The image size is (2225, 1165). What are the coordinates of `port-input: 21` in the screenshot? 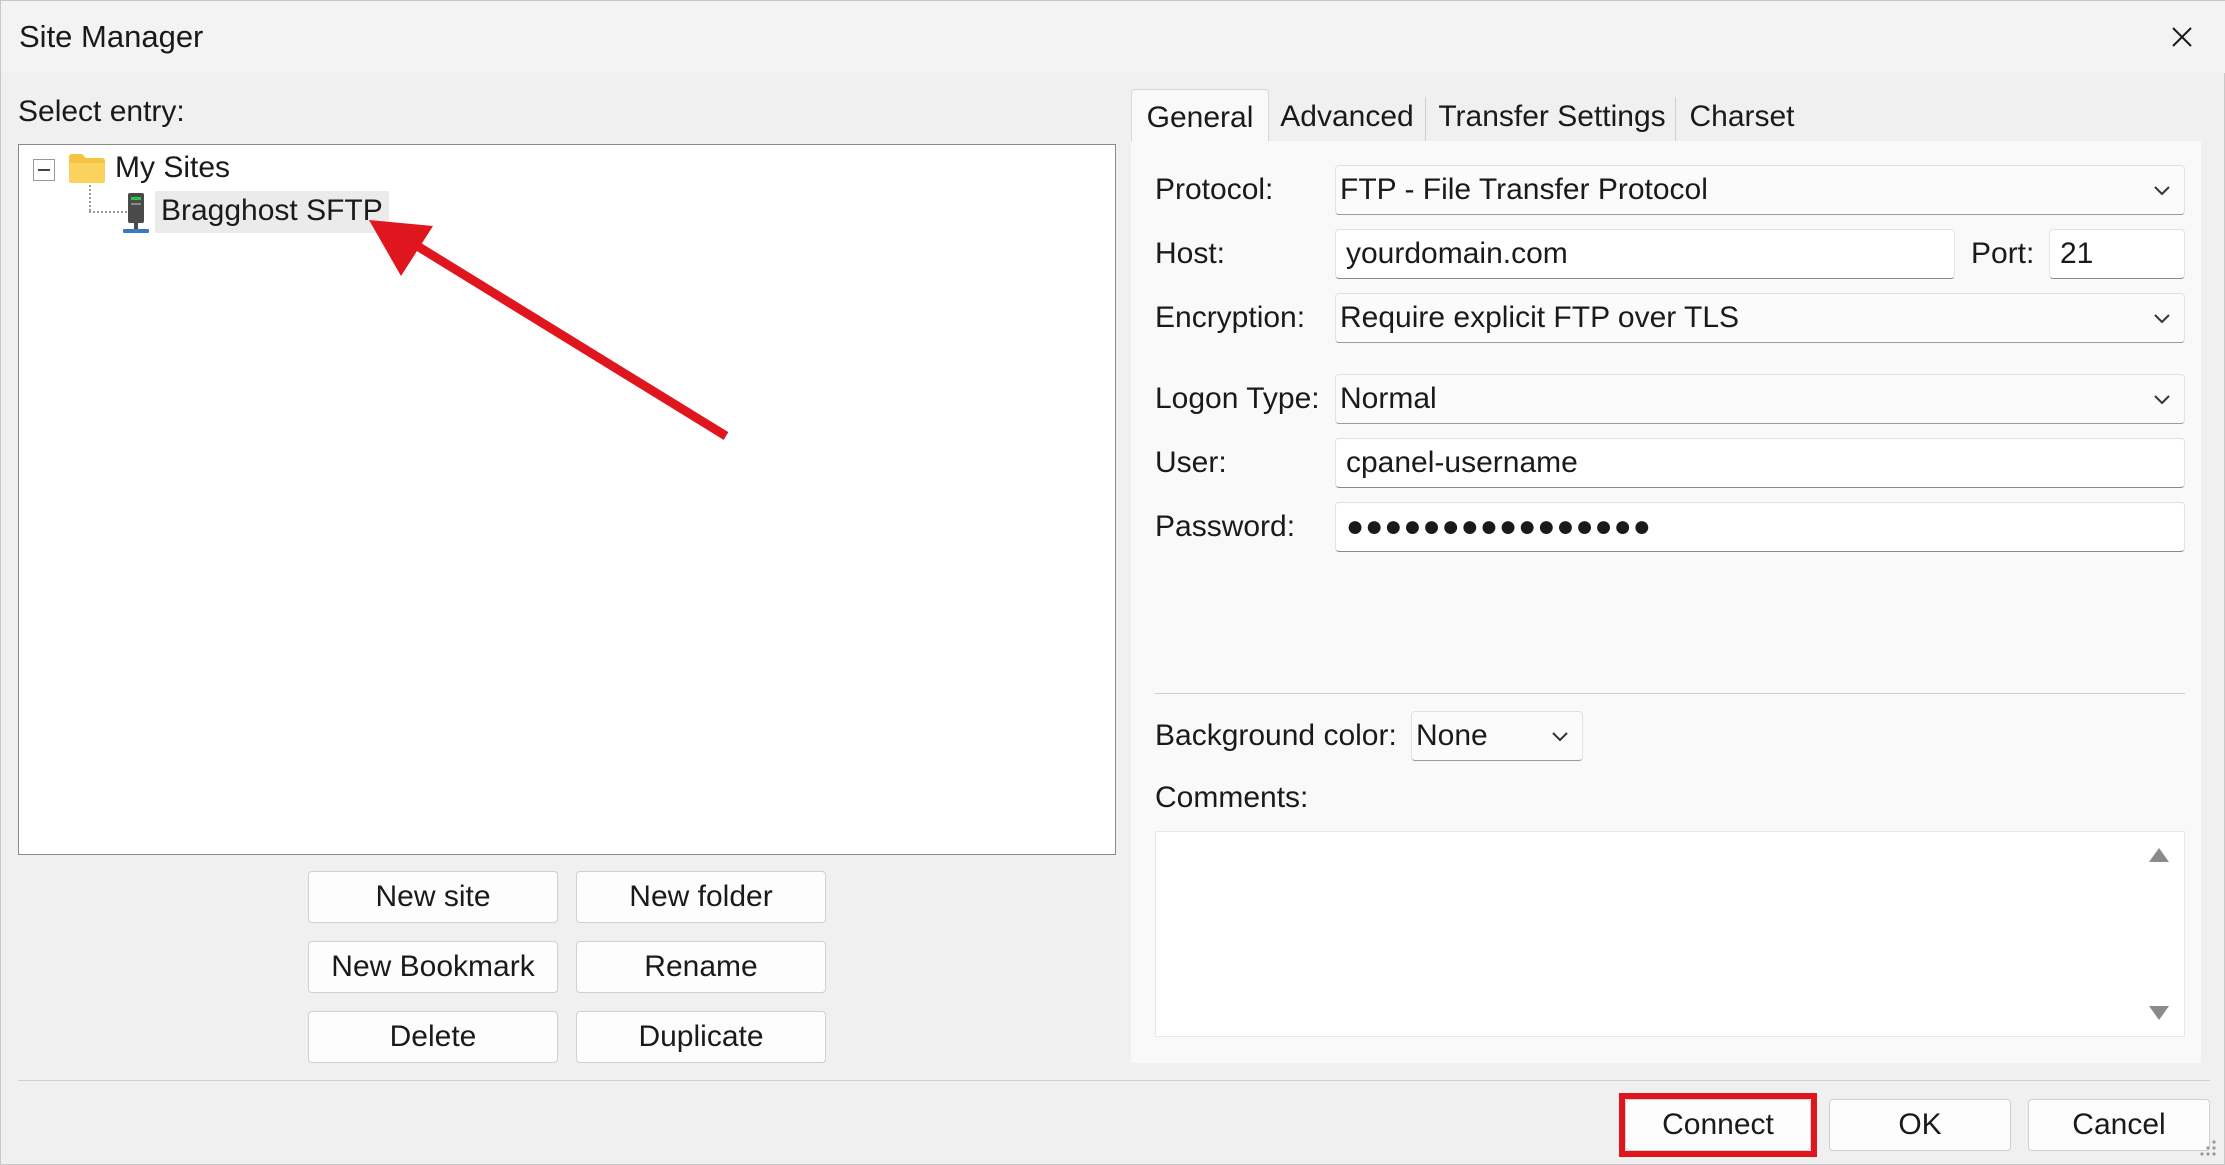 It's located at (2117, 254).